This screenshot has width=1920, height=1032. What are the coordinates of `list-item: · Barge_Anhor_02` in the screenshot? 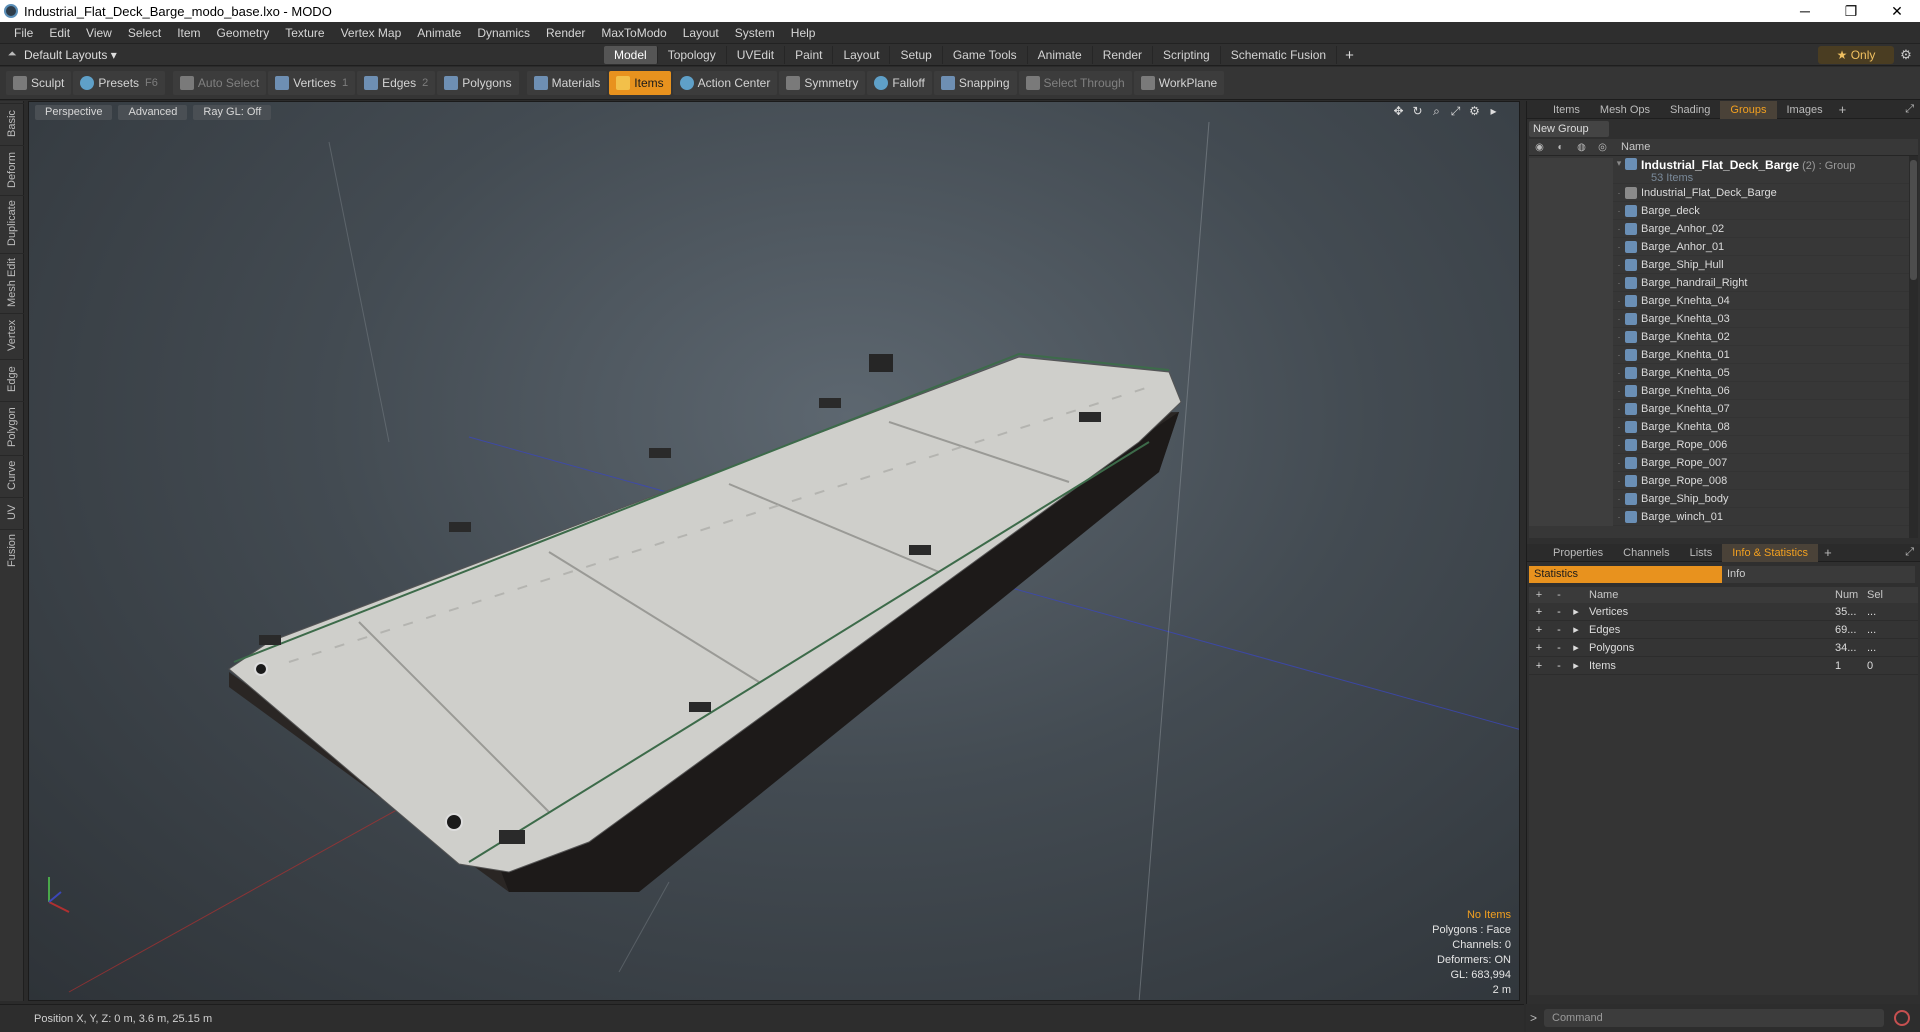 It's located at (1723, 228).